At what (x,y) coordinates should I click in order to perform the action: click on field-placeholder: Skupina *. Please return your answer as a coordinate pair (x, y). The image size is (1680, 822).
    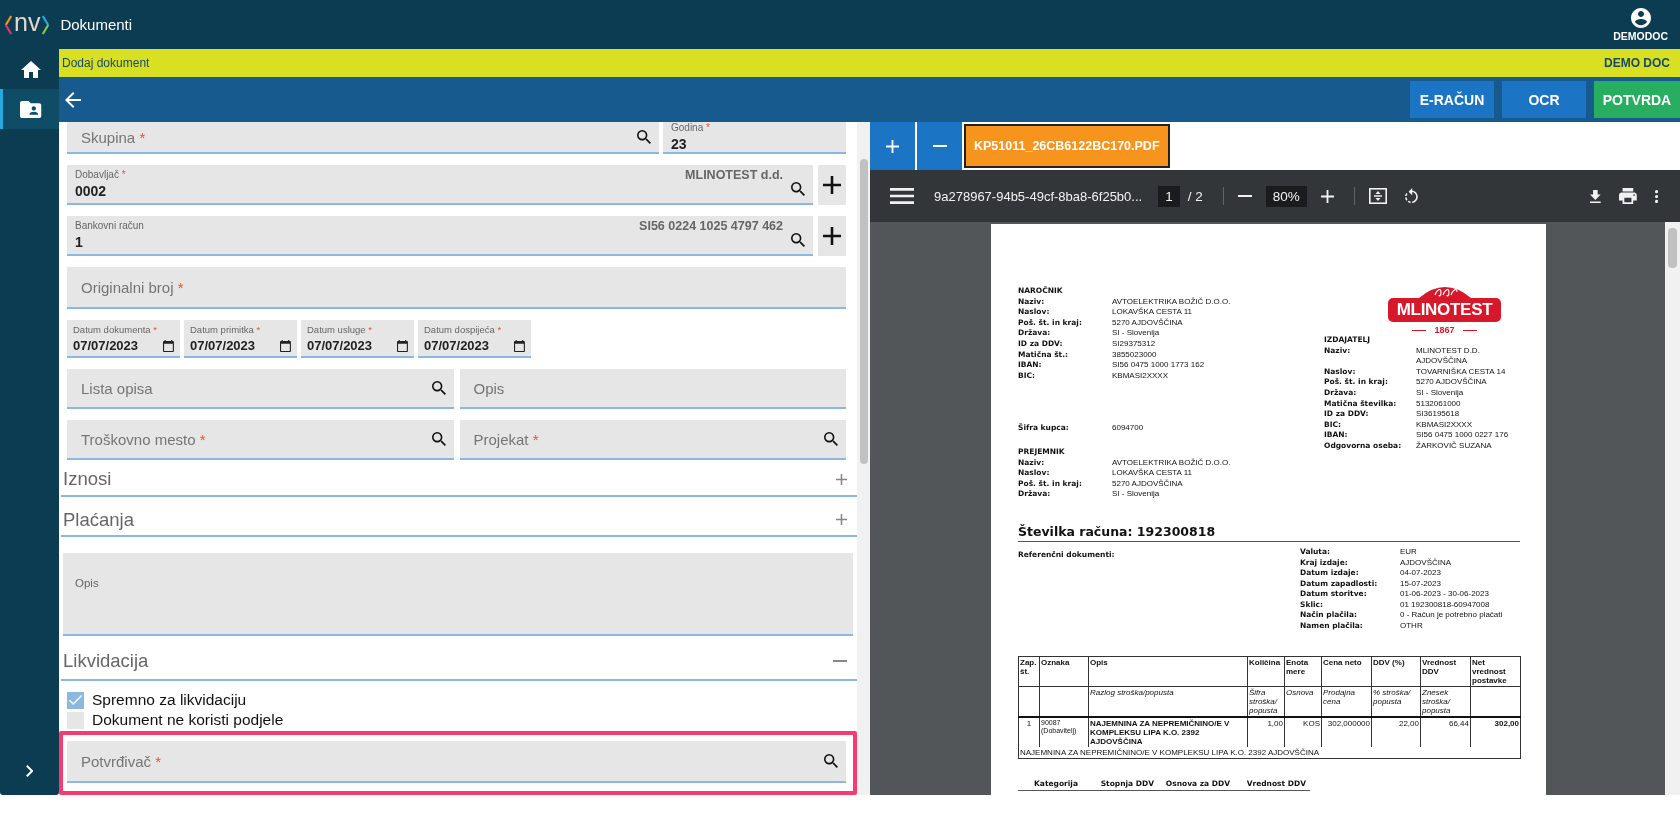
    Looking at the image, I should click on (113, 137).